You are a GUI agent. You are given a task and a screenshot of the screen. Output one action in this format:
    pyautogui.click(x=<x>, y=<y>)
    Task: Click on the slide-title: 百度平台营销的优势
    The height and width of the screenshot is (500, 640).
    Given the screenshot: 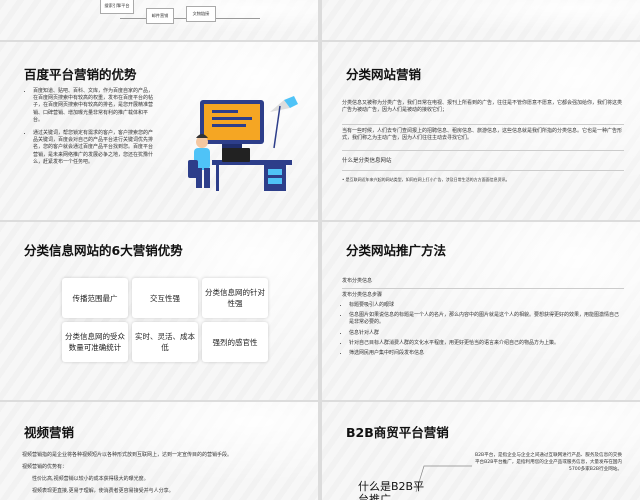 What is the action you would take?
    pyautogui.click(x=80, y=74)
    